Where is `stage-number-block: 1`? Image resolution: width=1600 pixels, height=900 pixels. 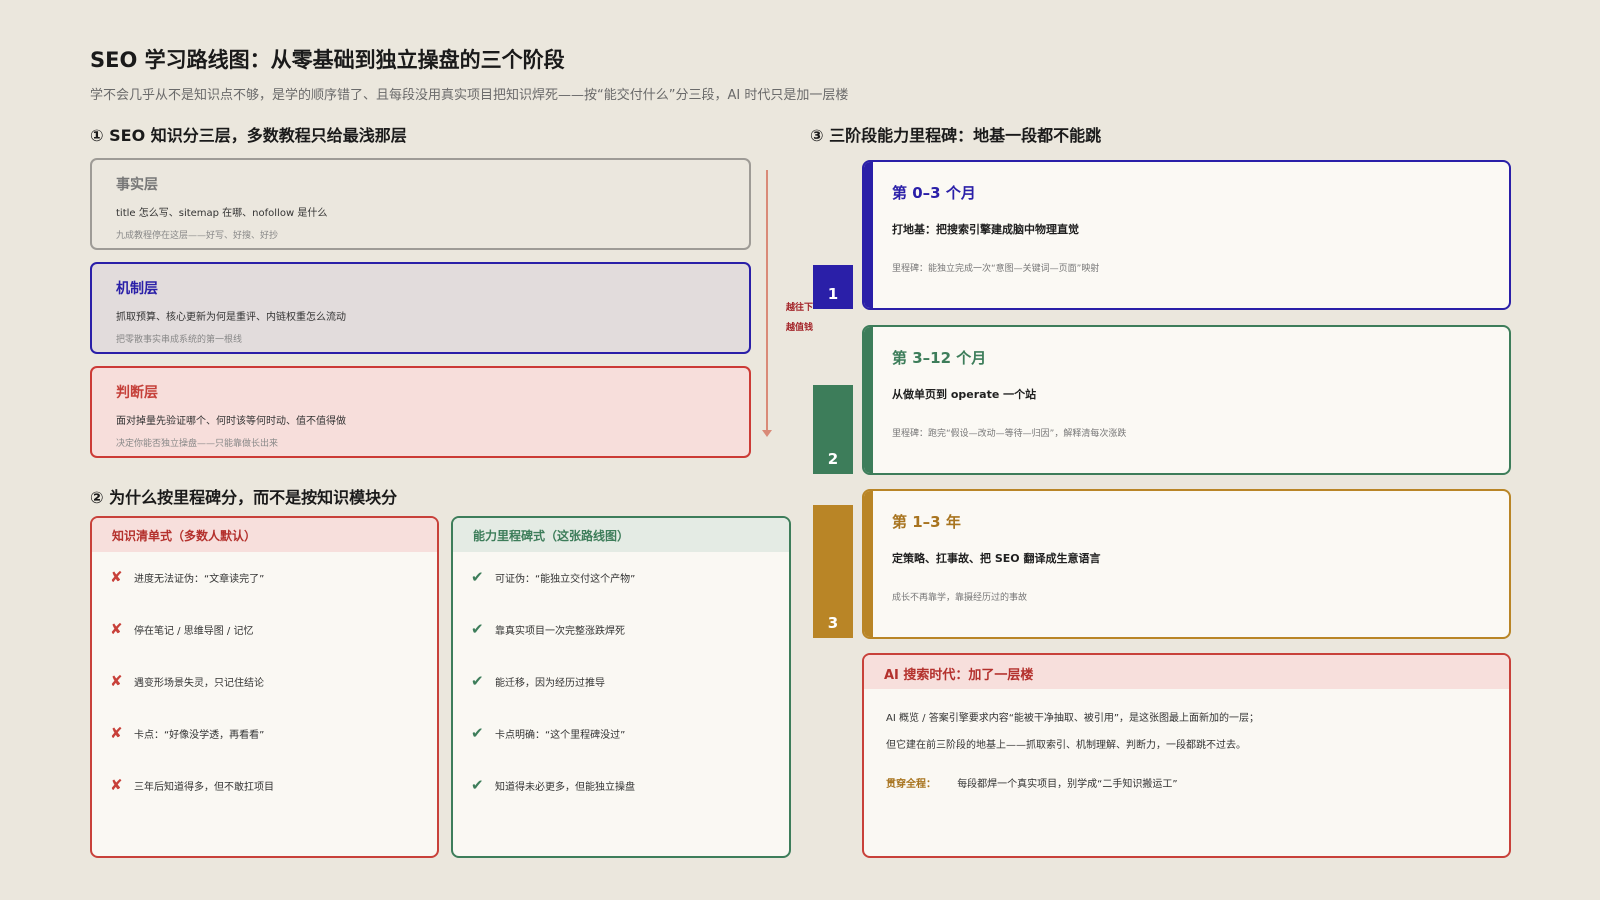
stage-number-block: 1 is located at coordinates (833, 287).